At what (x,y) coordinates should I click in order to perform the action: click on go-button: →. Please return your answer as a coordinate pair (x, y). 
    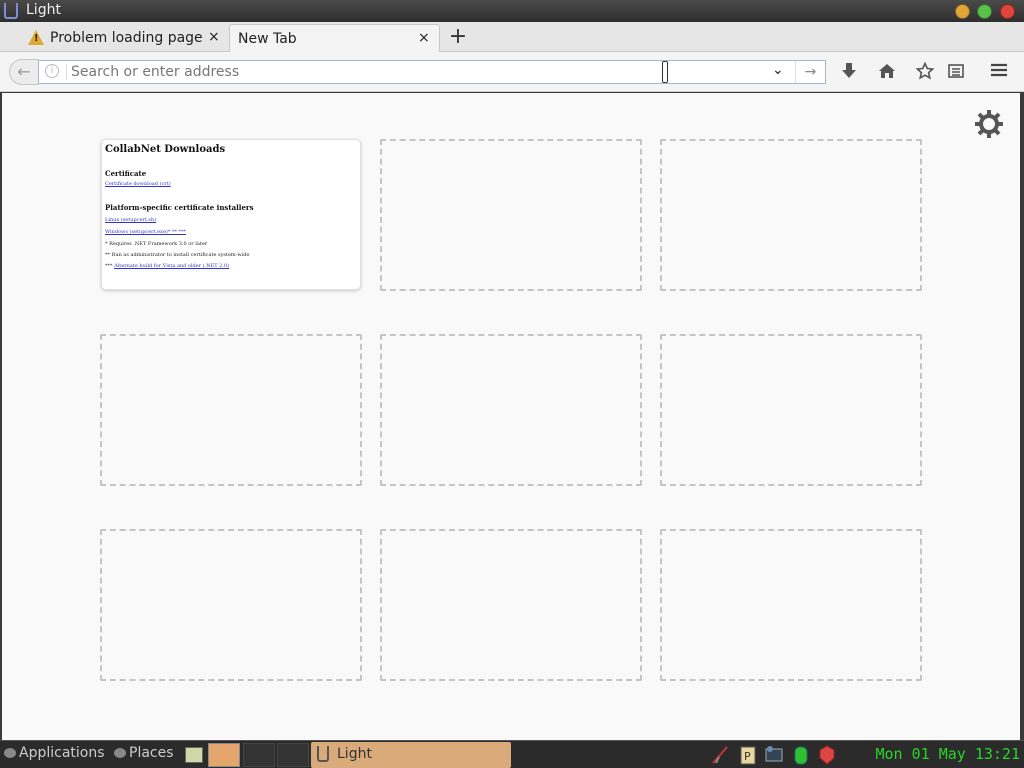
    Looking at the image, I should click on (810, 72).